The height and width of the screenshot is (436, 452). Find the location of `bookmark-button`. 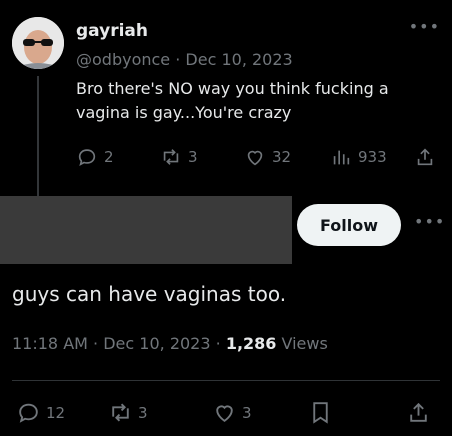

bookmark-button is located at coordinates (320, 412).